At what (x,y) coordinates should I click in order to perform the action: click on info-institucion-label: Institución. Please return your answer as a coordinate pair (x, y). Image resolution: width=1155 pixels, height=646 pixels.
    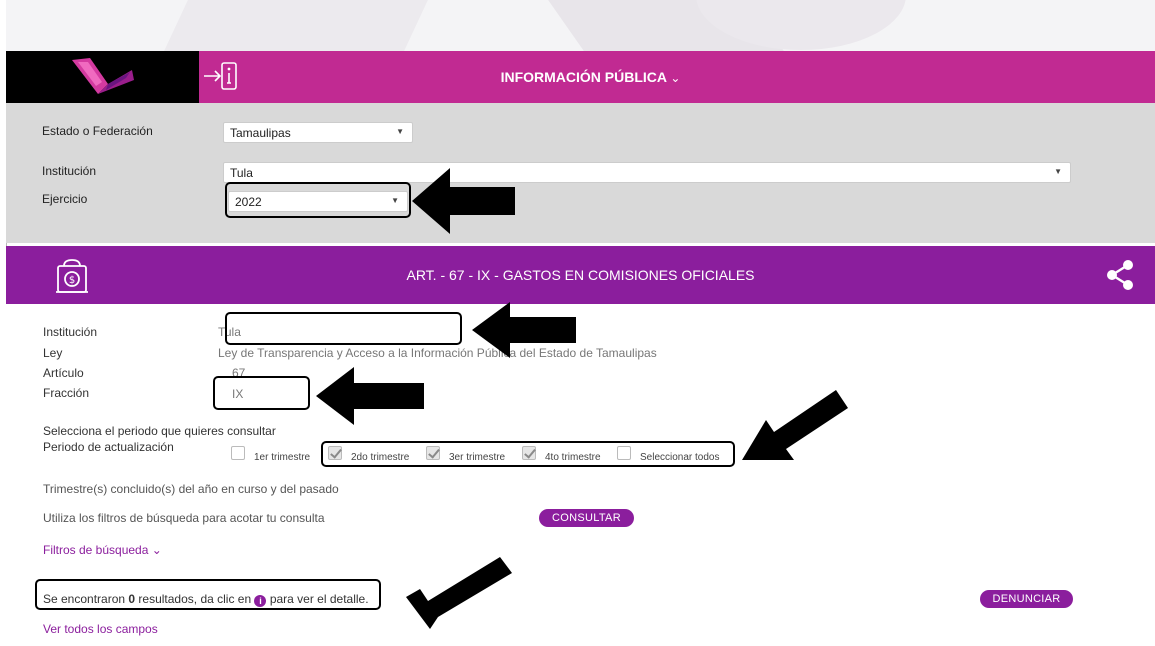
    Looking at the image, I should click on (70, 332).